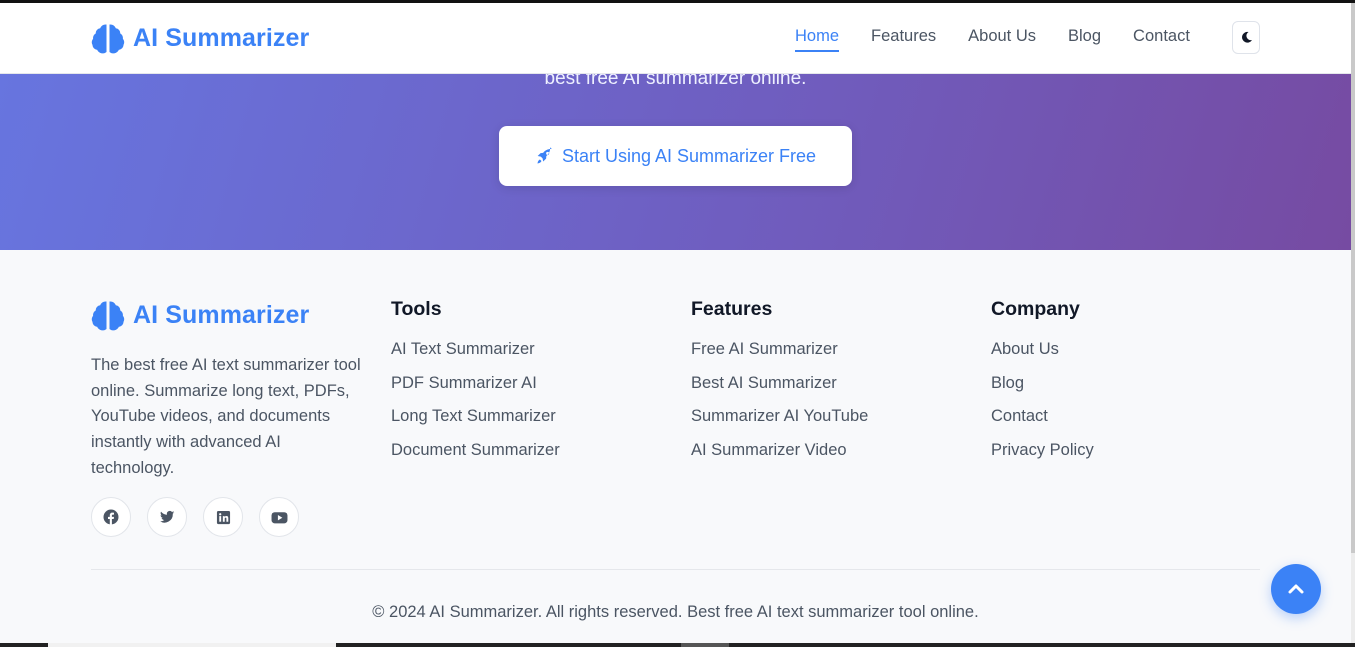  I want to click on facebook-link, so click(111, 517).